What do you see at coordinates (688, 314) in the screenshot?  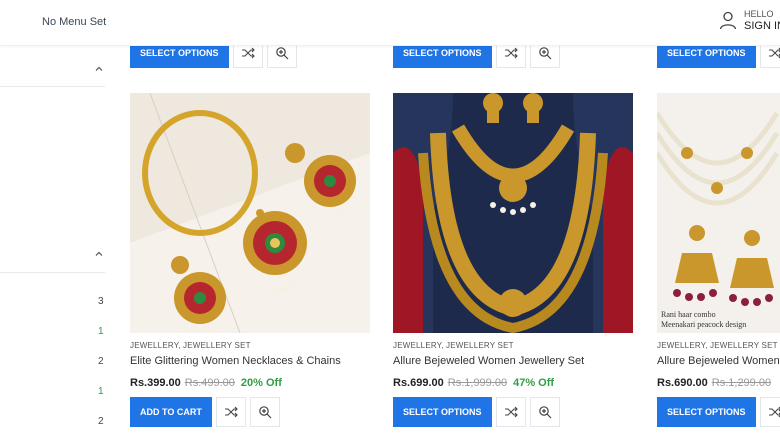 I see `image-caption: Rani haar combo` at bounding box center [688, 314].